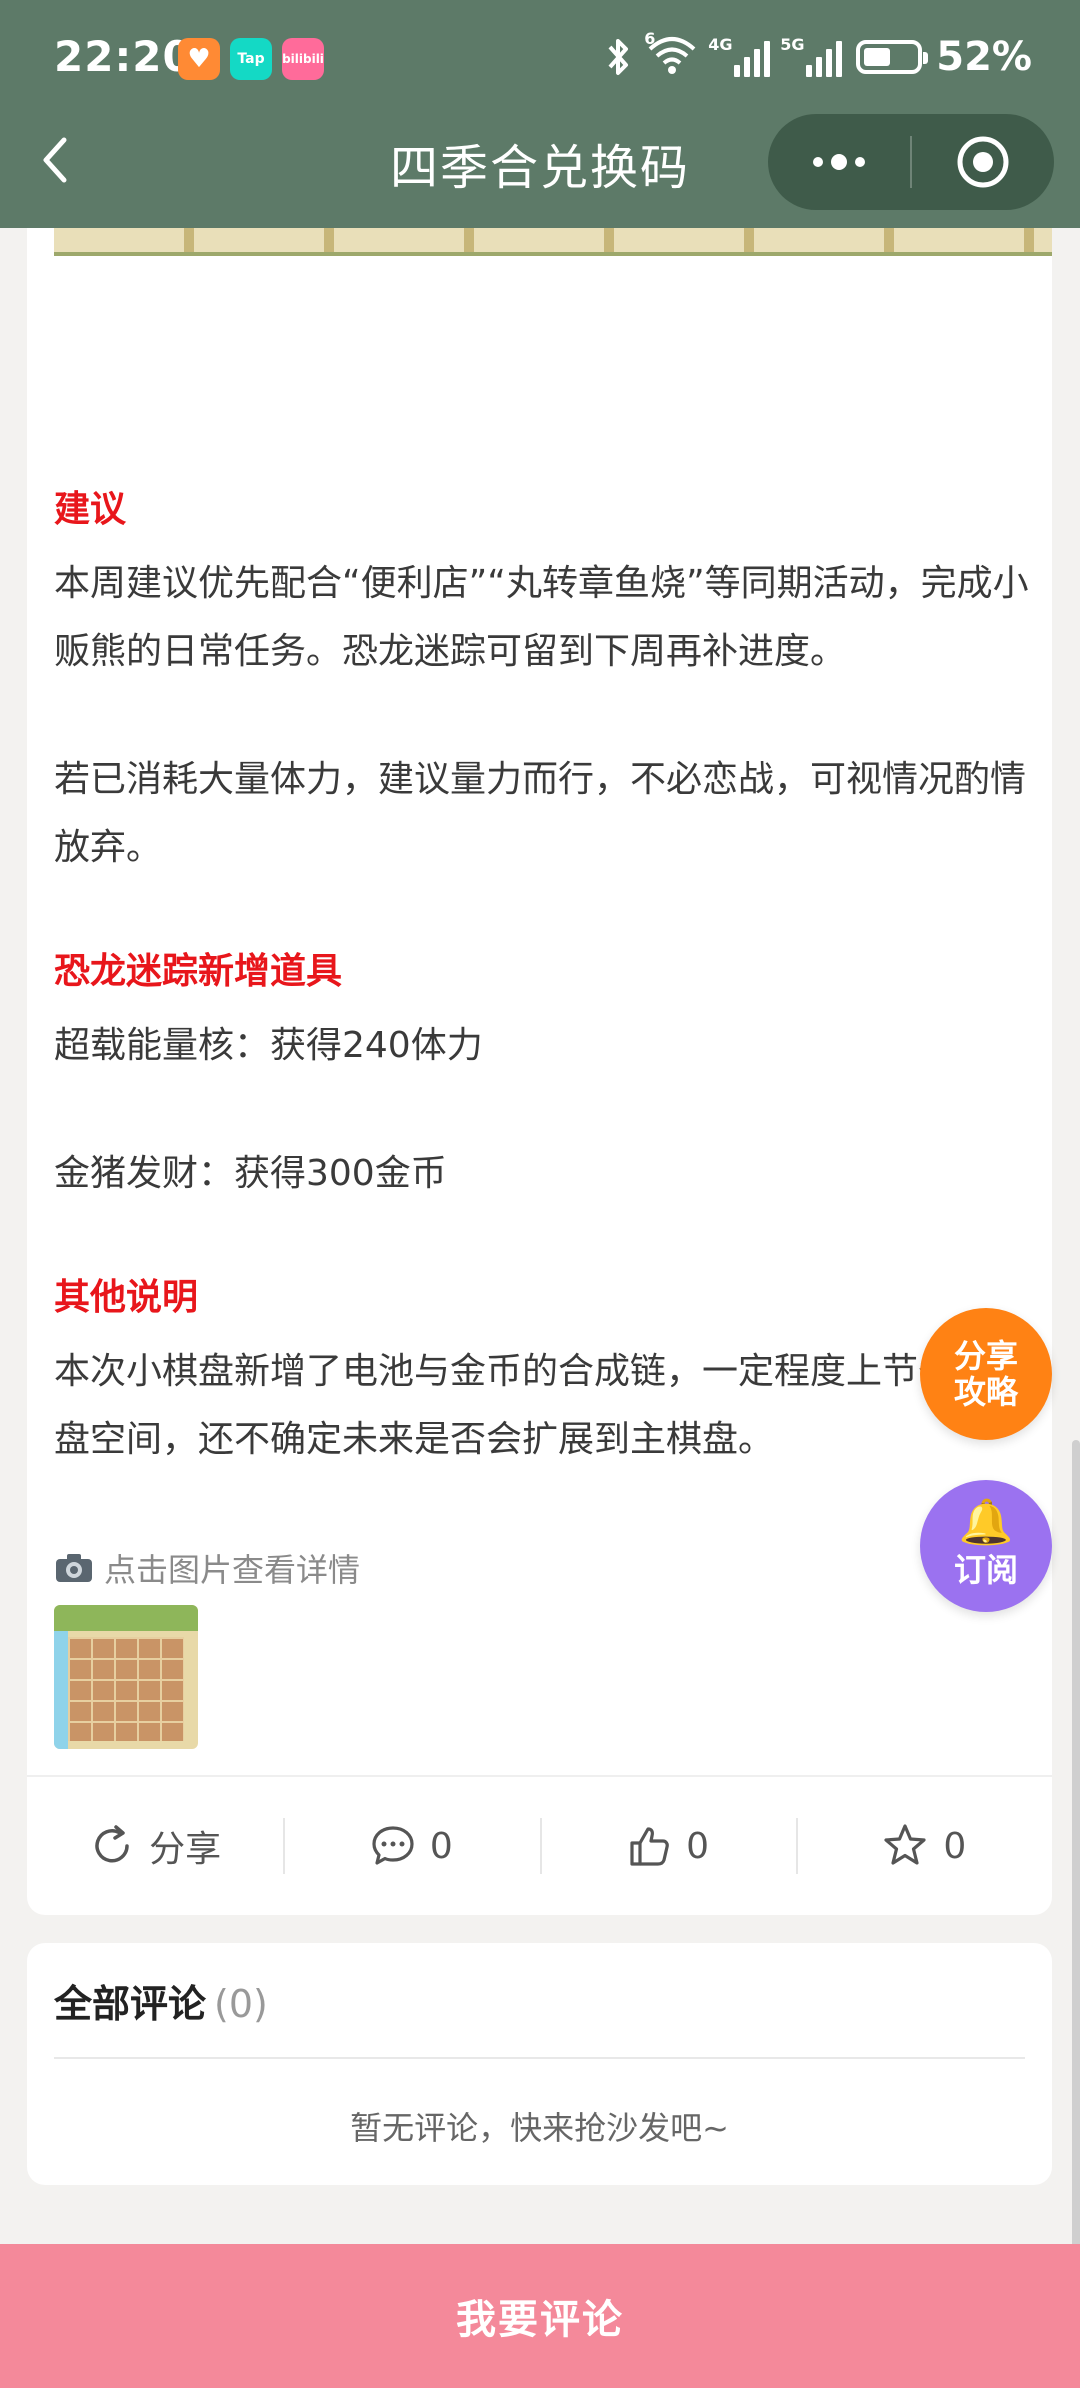 The image size is (1080, 2388). I want to click on thumbnail-sea, so click(61, 1690).